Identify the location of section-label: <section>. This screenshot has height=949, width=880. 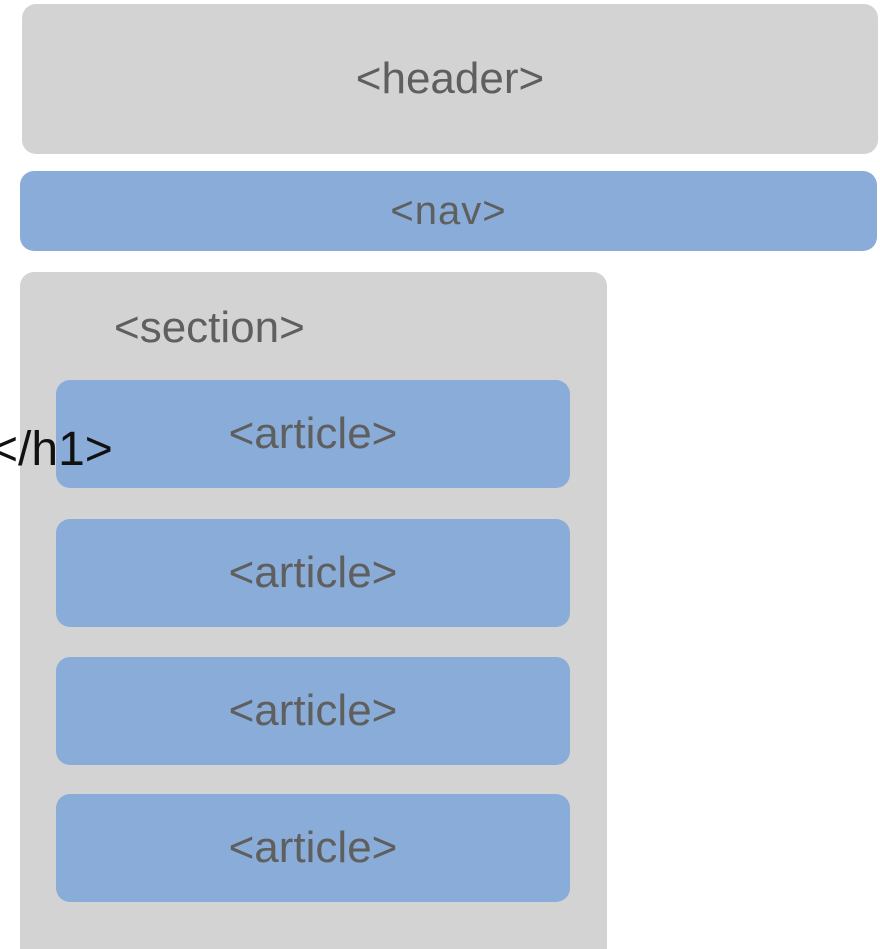
(209, 327).